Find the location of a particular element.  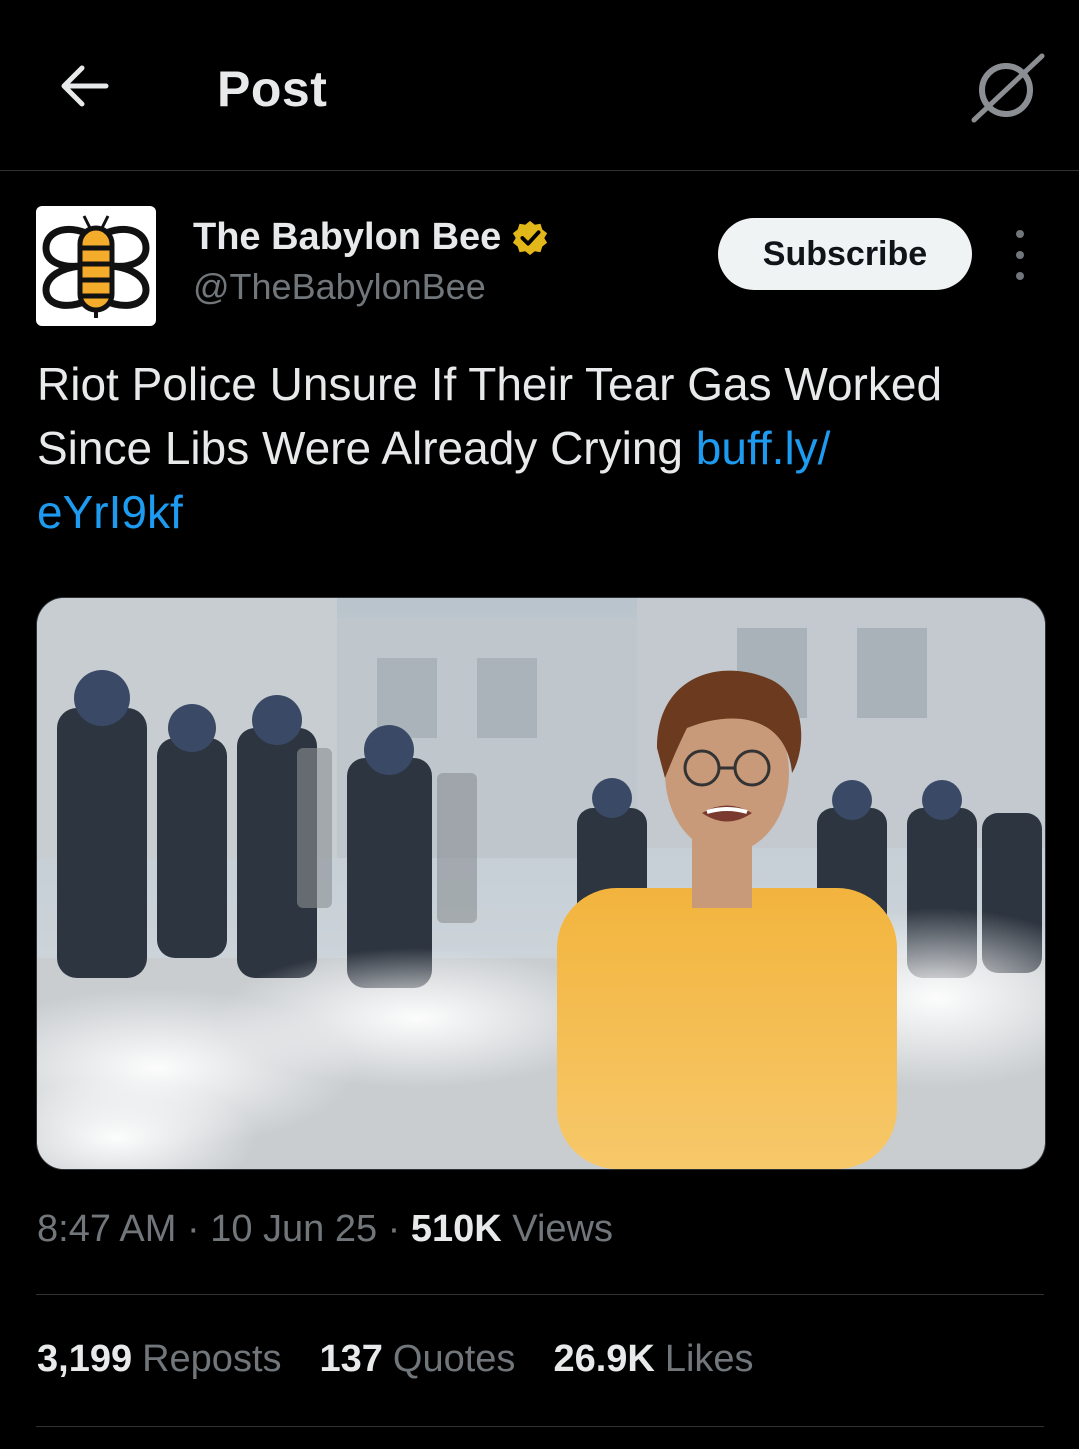

likes-count: 26.9K is located at coordinates (604, 1359).